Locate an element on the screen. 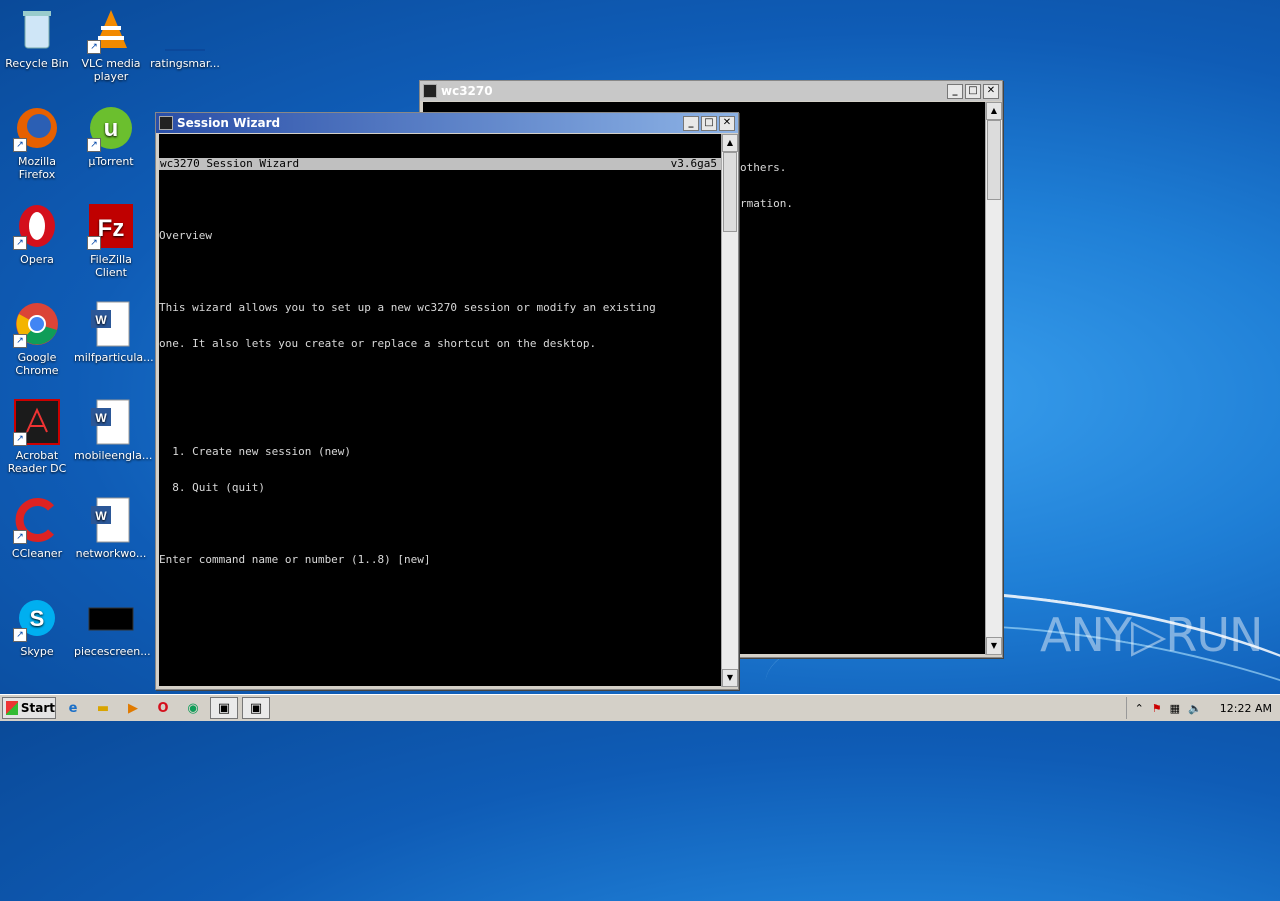 This screenshot has height=901, width=1280. folder-icon: ▬ is located at coordinates (103, 708).